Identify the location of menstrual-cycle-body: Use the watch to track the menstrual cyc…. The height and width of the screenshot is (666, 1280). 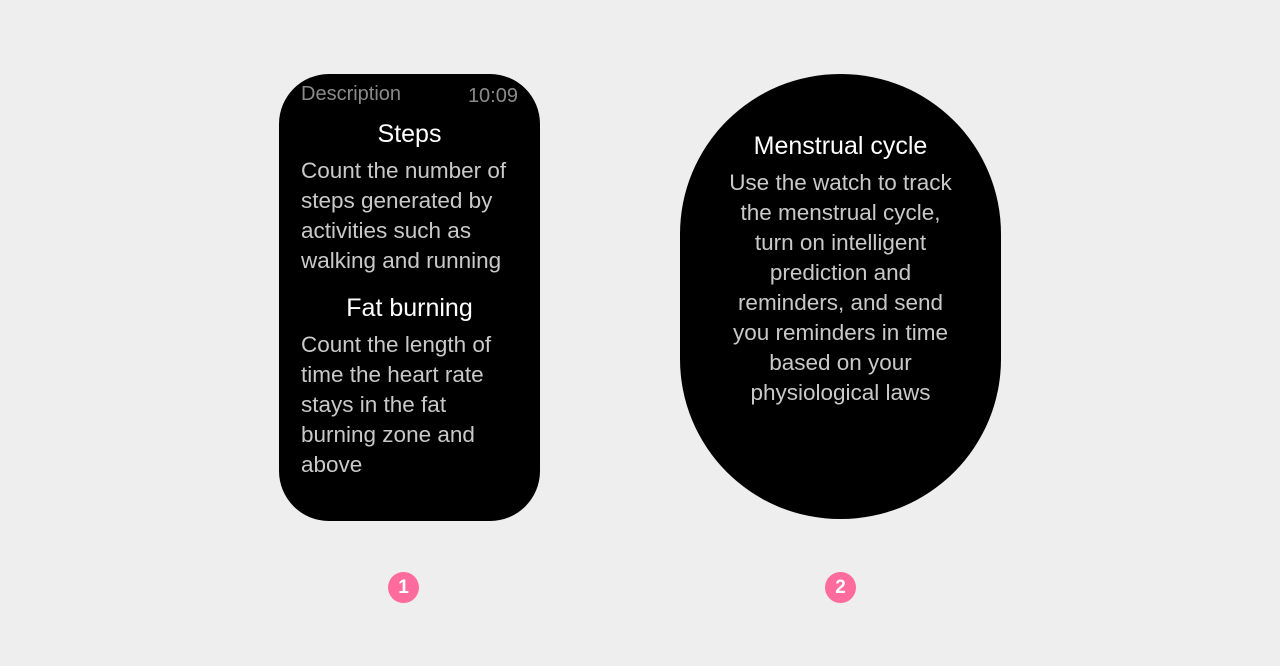
(840, 287).